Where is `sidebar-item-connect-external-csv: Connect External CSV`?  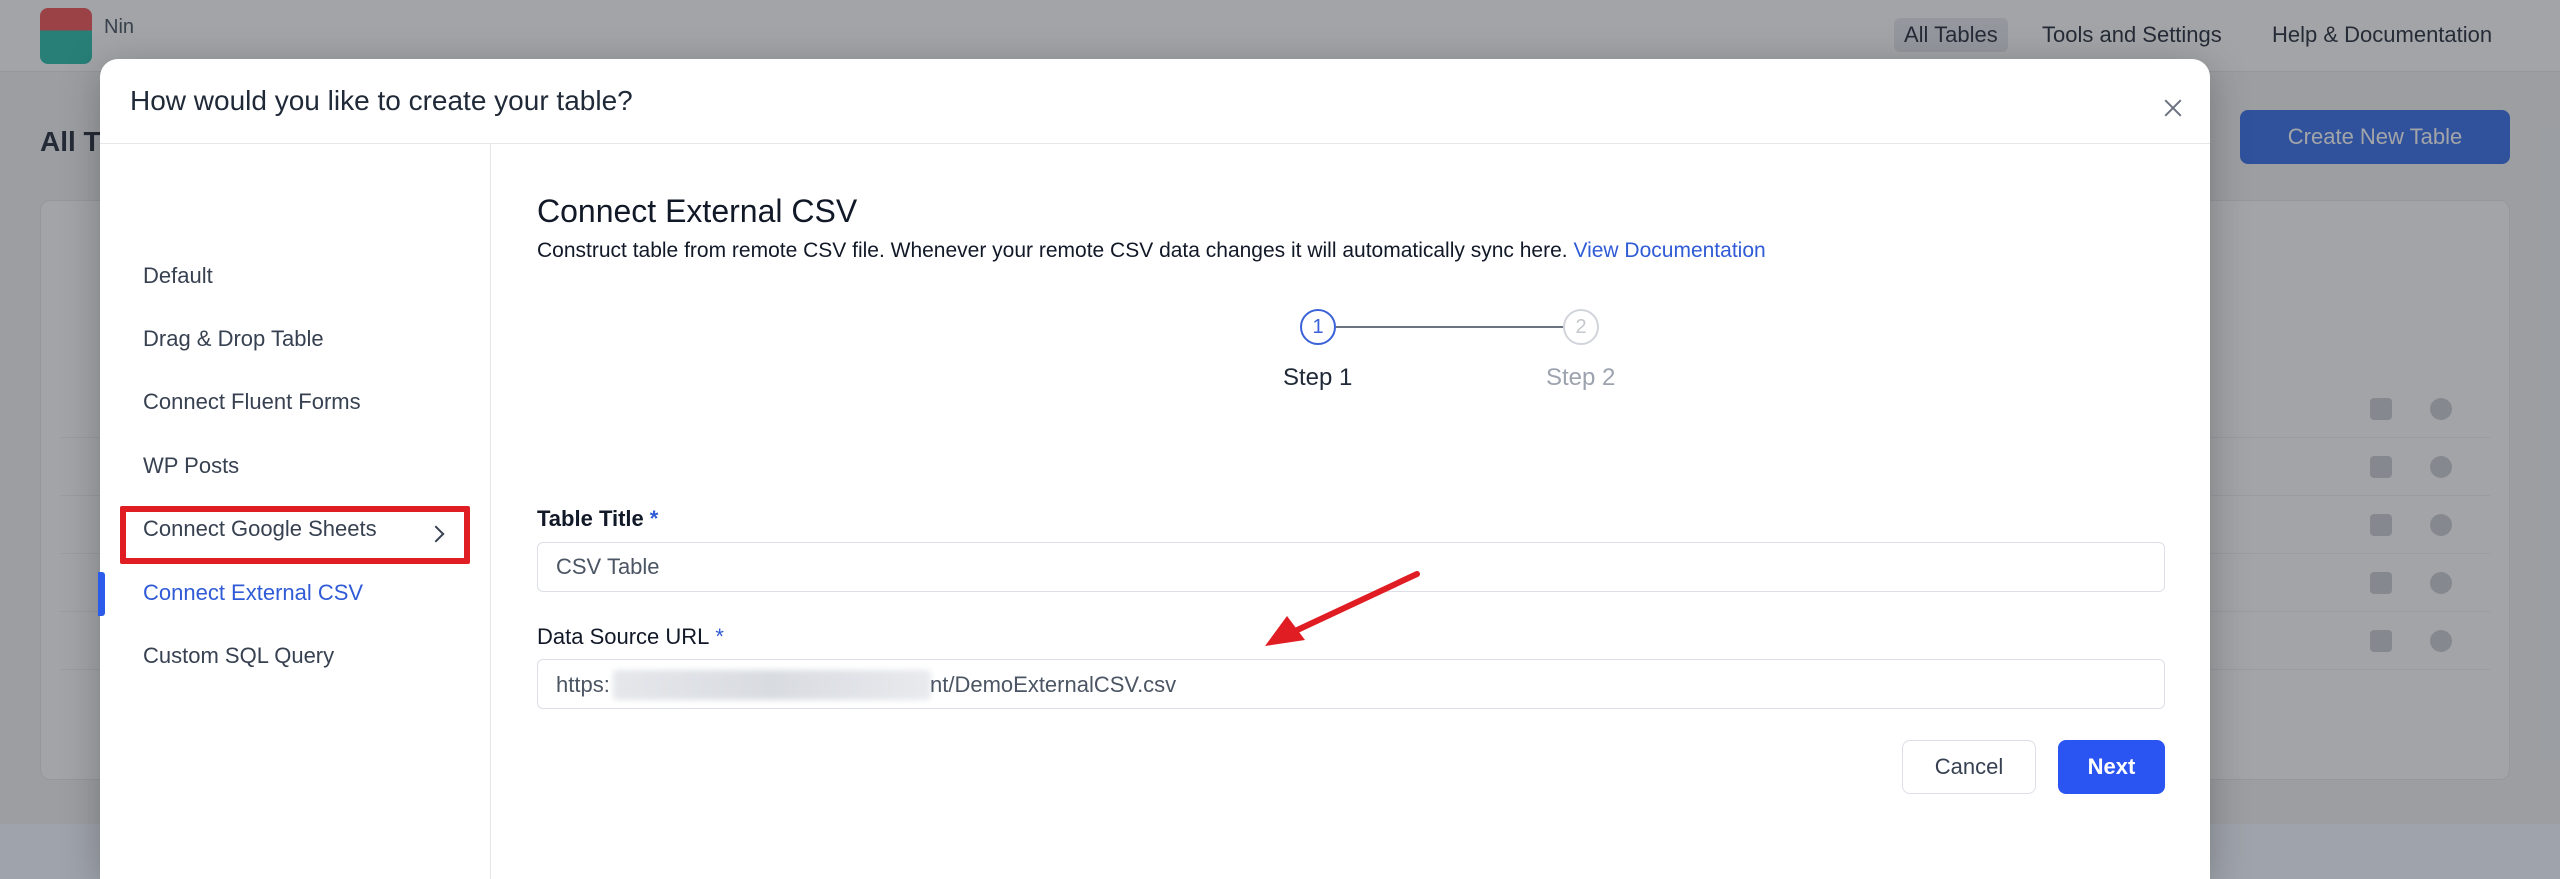 sidebar-item-connect-external-csv: Connect External CSV is located at coordinates (318, 593).